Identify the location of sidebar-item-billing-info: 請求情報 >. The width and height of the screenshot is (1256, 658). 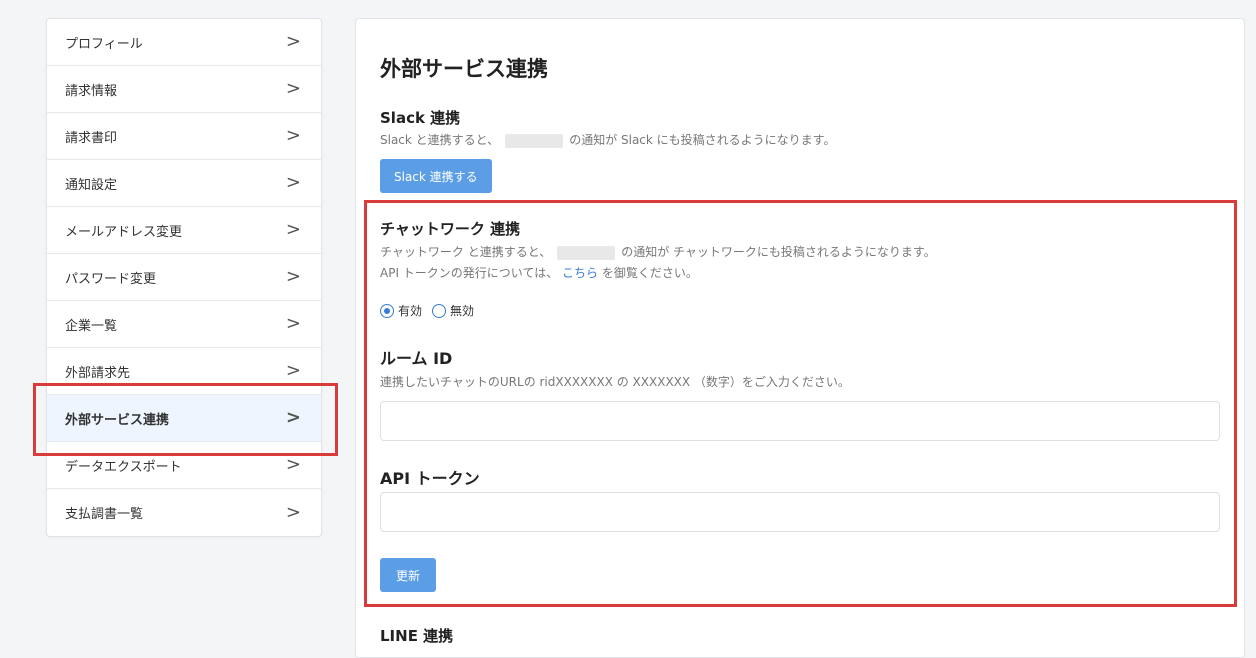
(184, 89).